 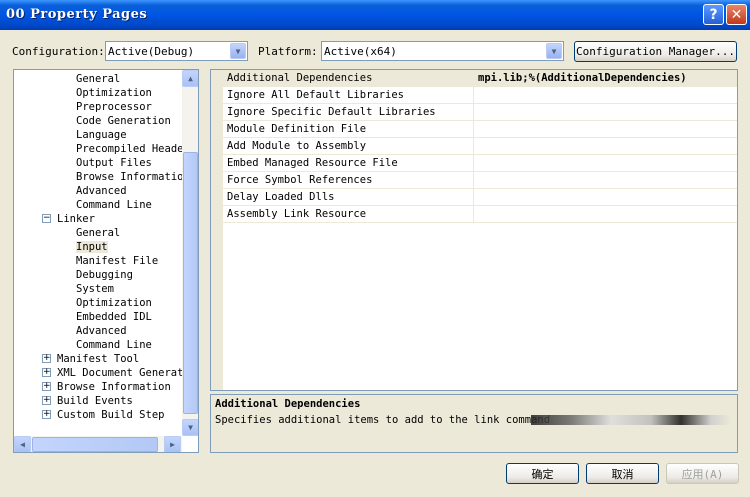 What do you see at coordinates (316, 95) in the screenshot?
I see `property-name: Ignore All Default Libraries` at bounding box center [316, 95].